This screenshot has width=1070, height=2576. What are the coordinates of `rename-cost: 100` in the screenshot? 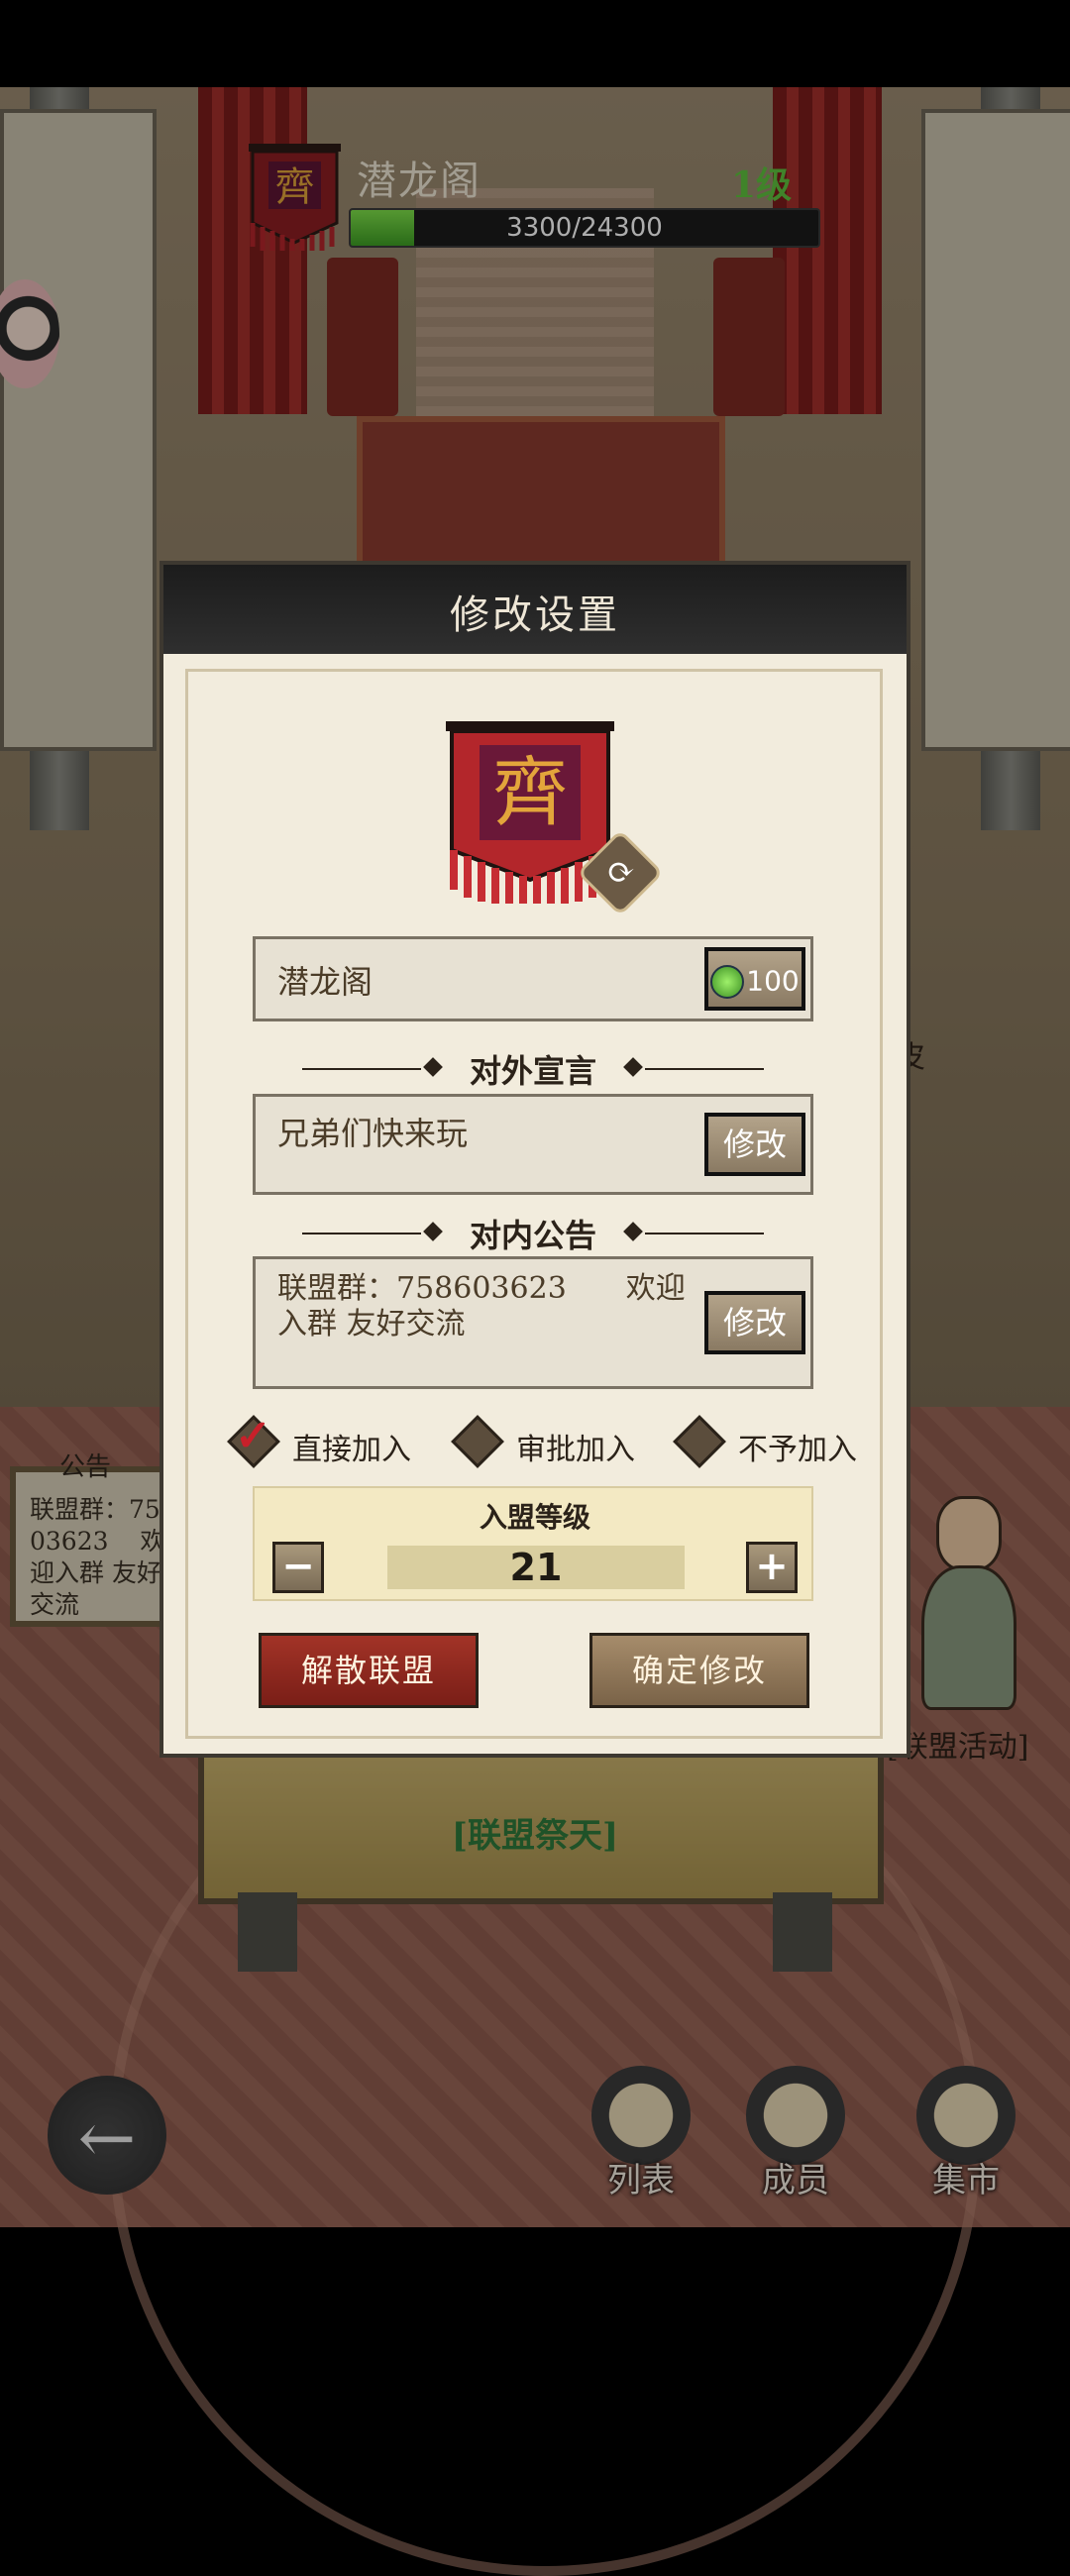 It's located at (773, 981).